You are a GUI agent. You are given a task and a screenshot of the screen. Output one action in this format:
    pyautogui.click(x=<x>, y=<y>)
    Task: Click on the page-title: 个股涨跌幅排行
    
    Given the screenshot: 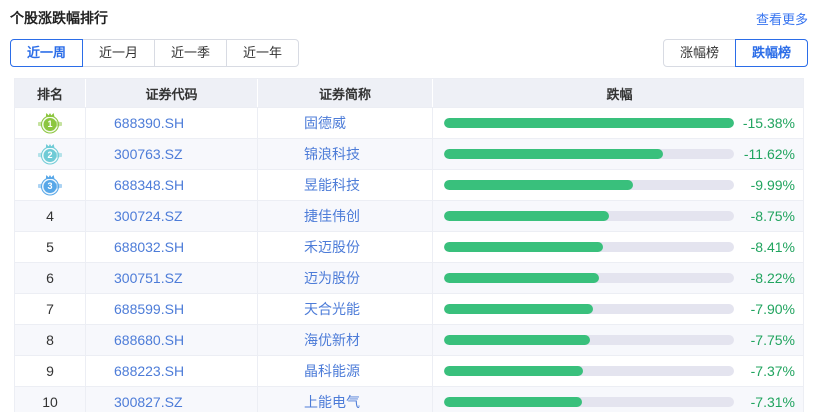 What is the action you would take?
    pyautogui.click(x=59, y=18)
    